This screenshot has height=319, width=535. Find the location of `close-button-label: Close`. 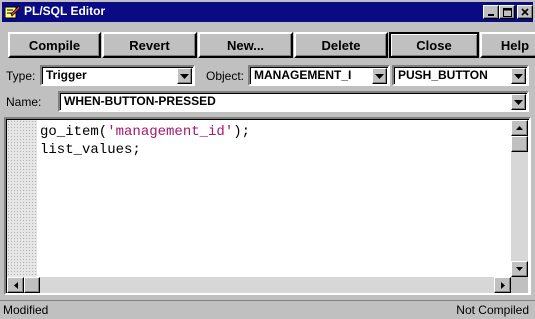

close-button-label: Close is located at coordinates (434, 45).